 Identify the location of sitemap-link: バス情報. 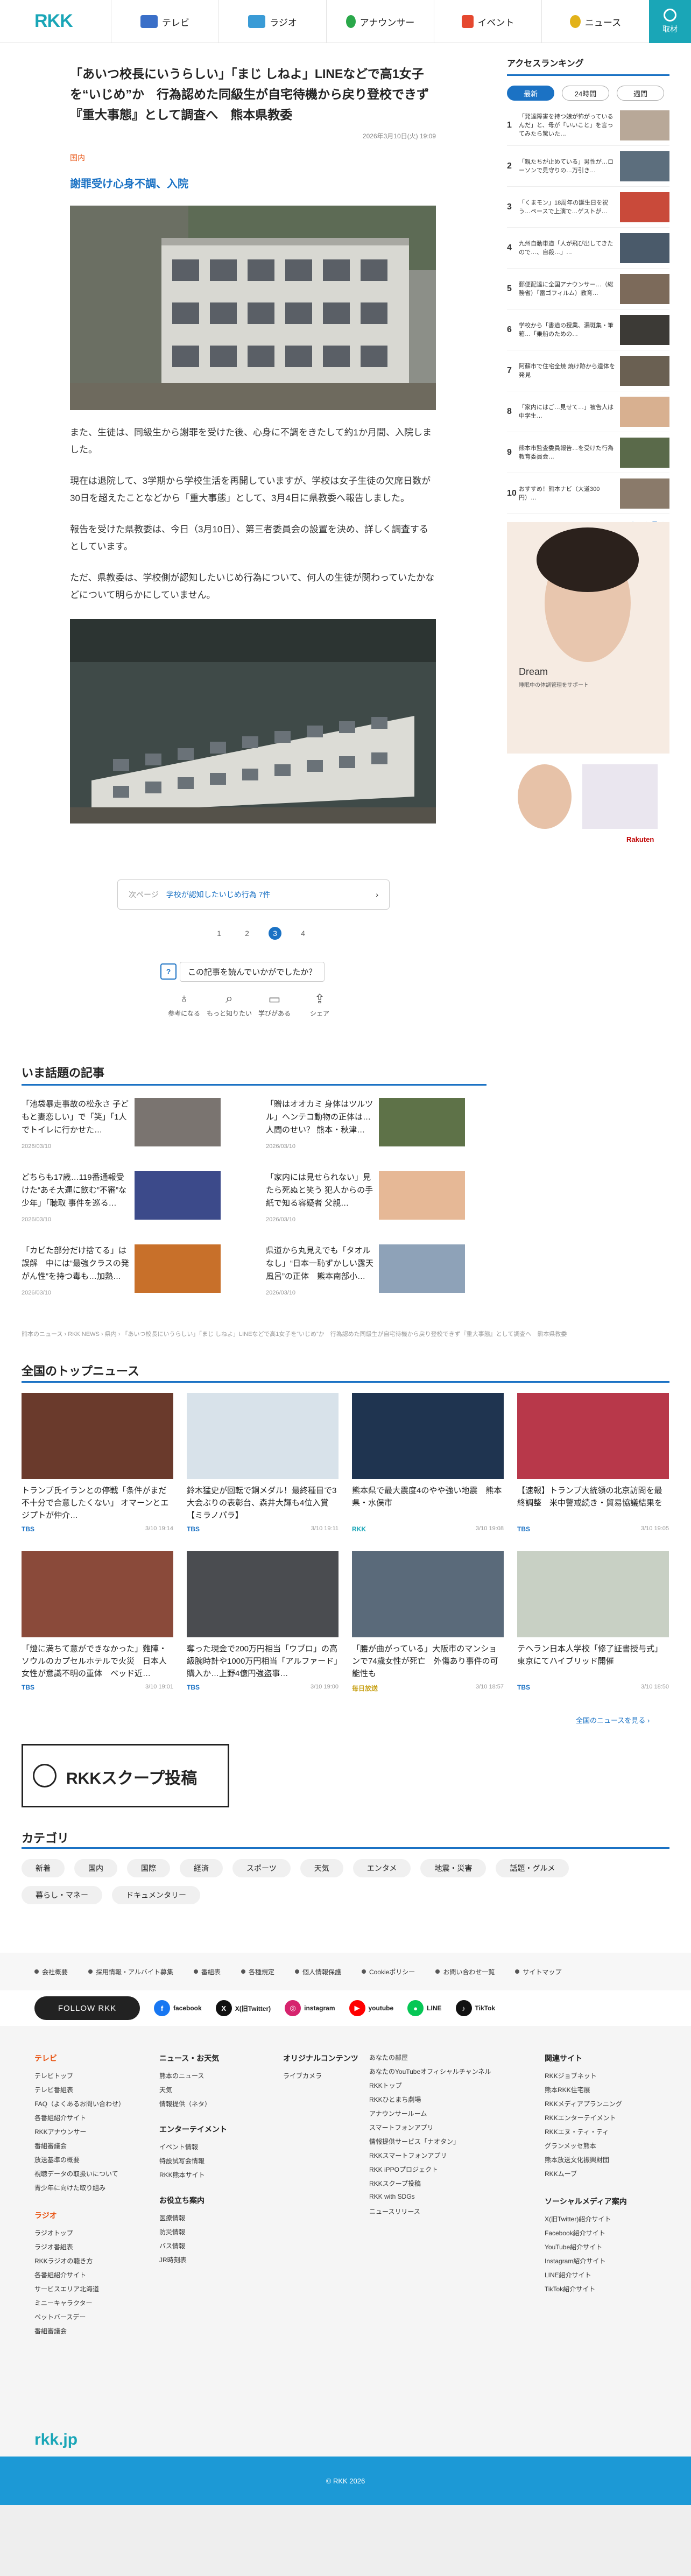
(193, 2248).